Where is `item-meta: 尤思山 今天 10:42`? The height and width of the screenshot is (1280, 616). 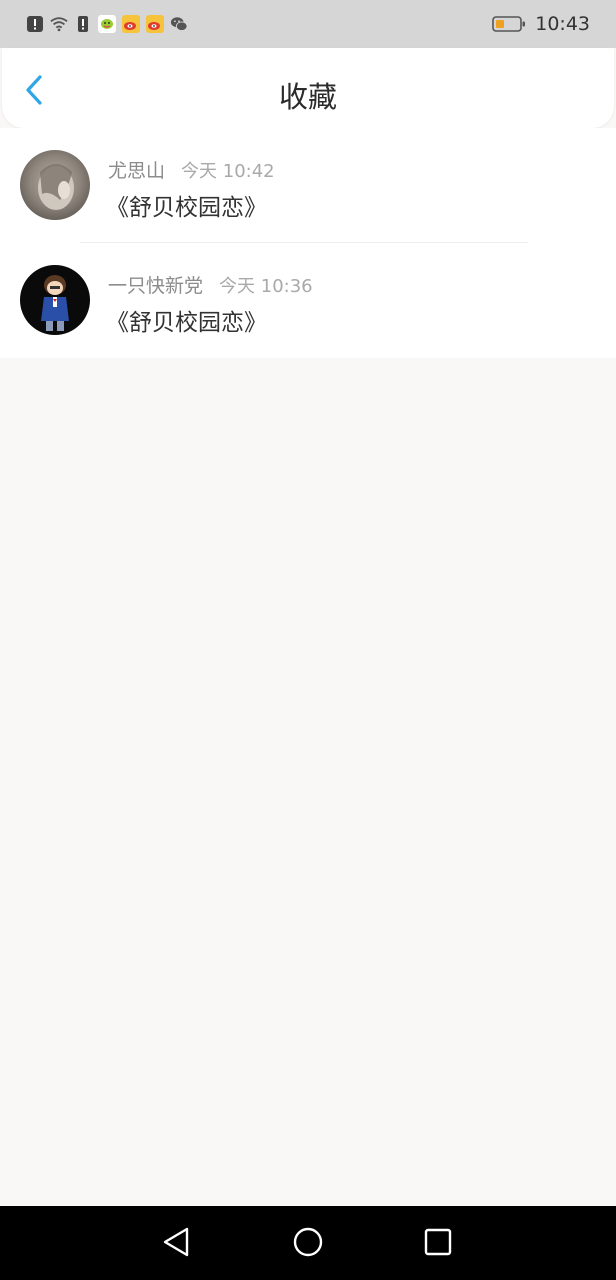
item-meta: 尤思山 今天 10:42 is located at coordinates (191, 169).